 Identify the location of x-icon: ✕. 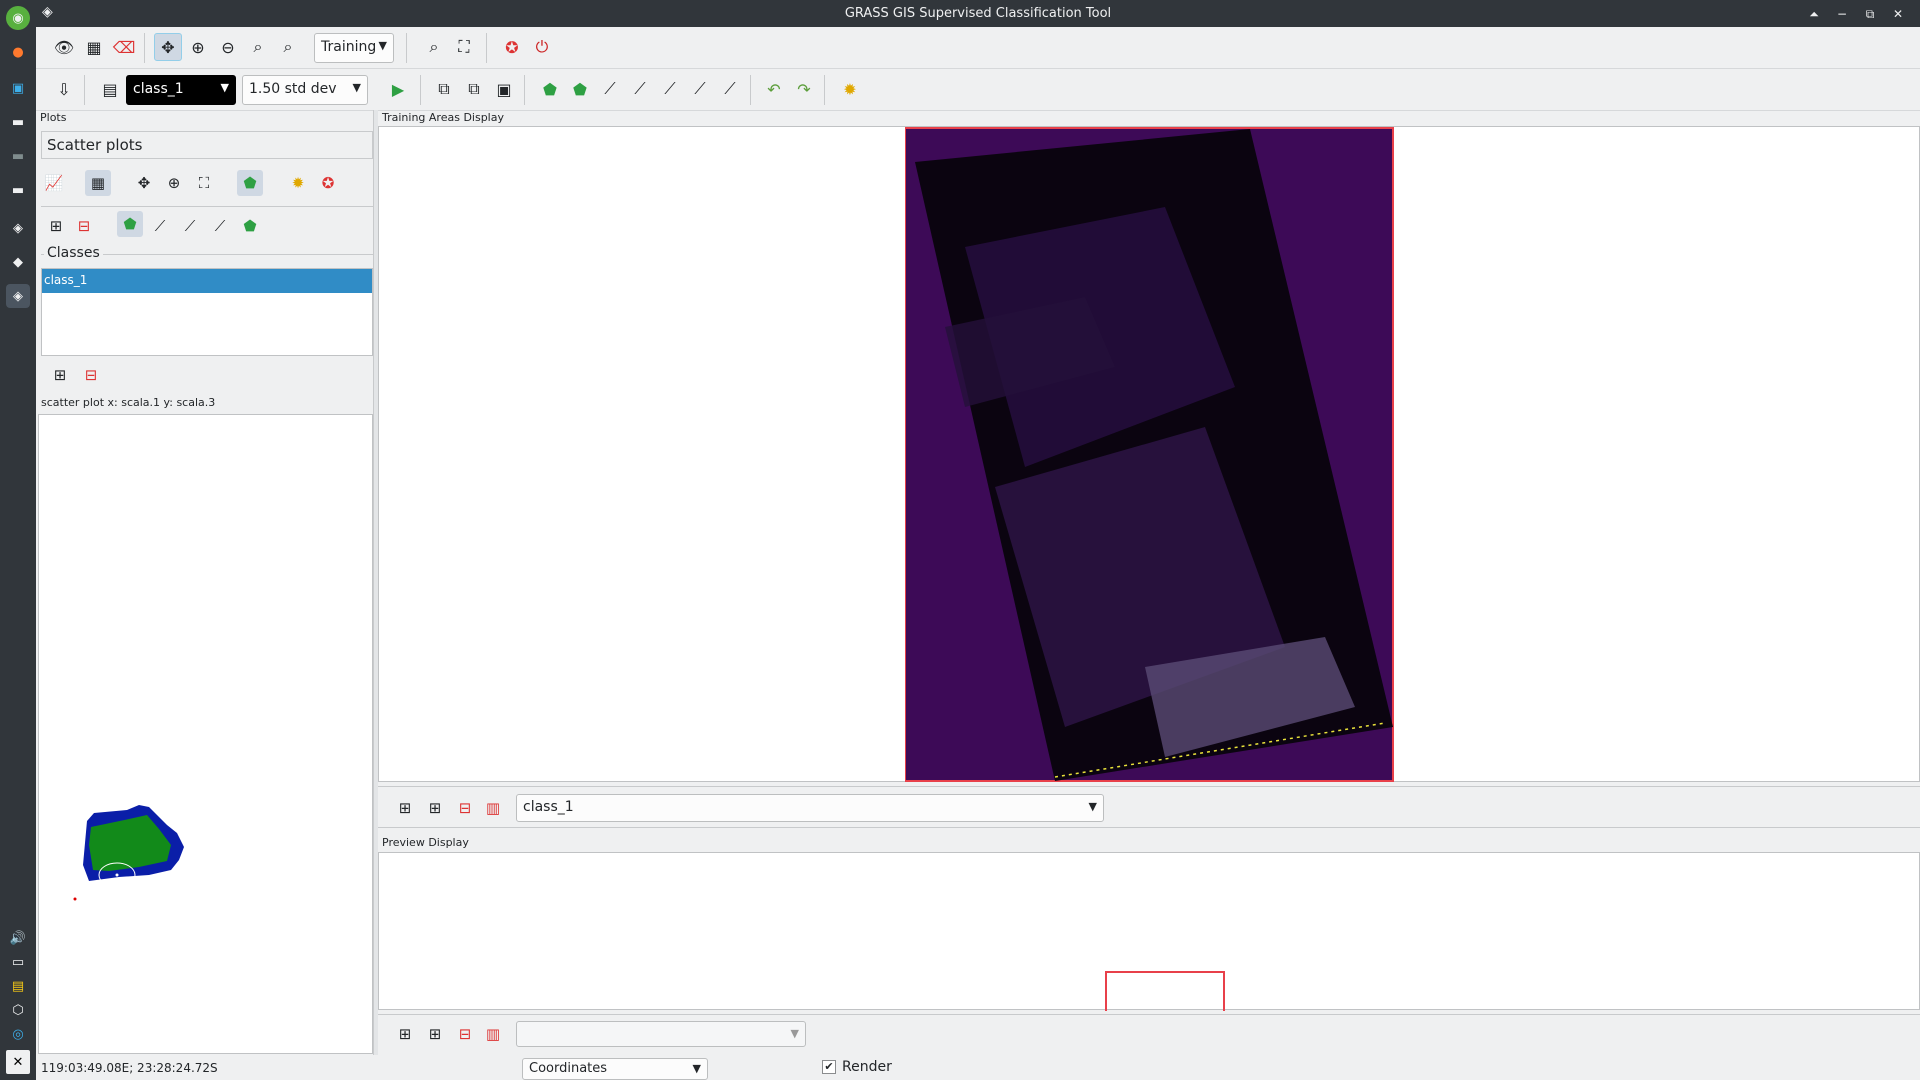
(18, 1062).